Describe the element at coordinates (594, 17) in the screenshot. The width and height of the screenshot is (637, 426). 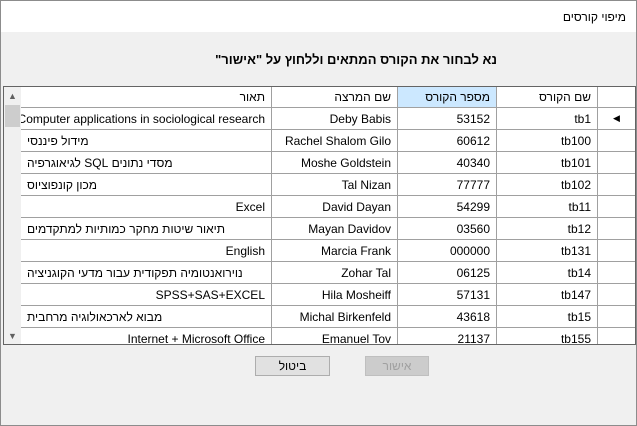
I see `window-title: מיפוי קורסים` at that location.